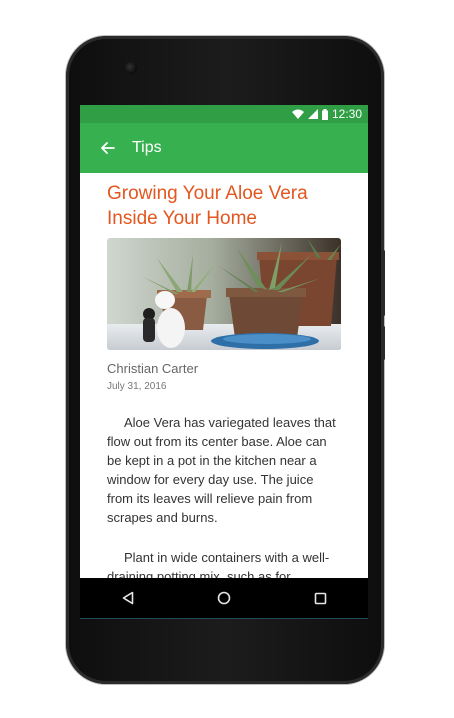 This screenshot has width=454, height=718. Describe the element at coordinates (128, 598) in the screenshot. I see `back-triangle-icon` at that location.